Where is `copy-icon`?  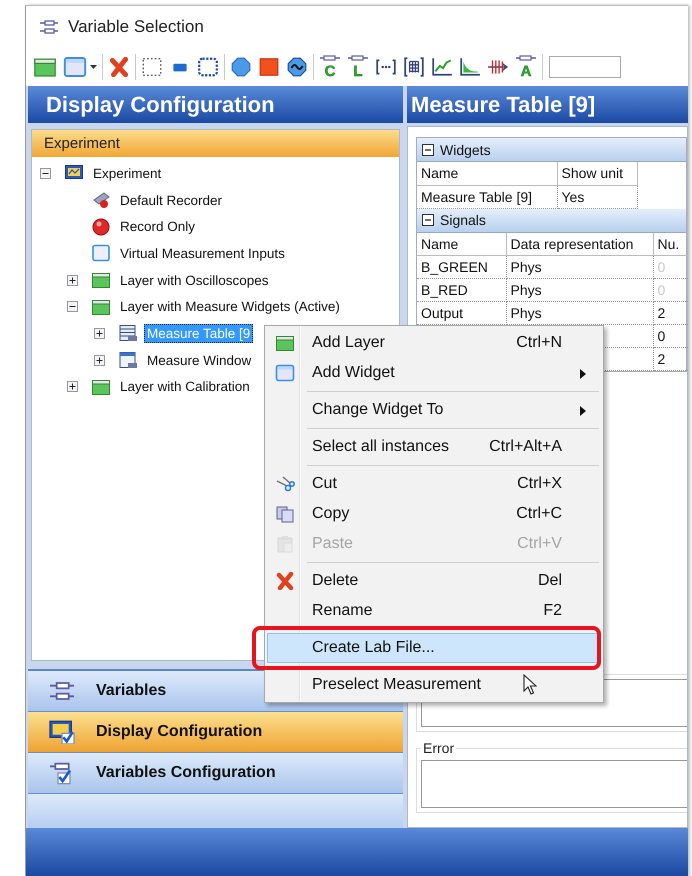 copy-icon is located at coordinates (285, 514).